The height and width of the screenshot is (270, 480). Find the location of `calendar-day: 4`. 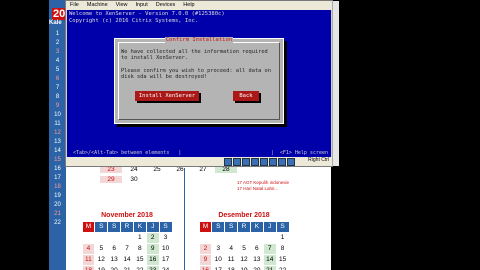

calendar-day: 4 is located at coordinates (231, 248).